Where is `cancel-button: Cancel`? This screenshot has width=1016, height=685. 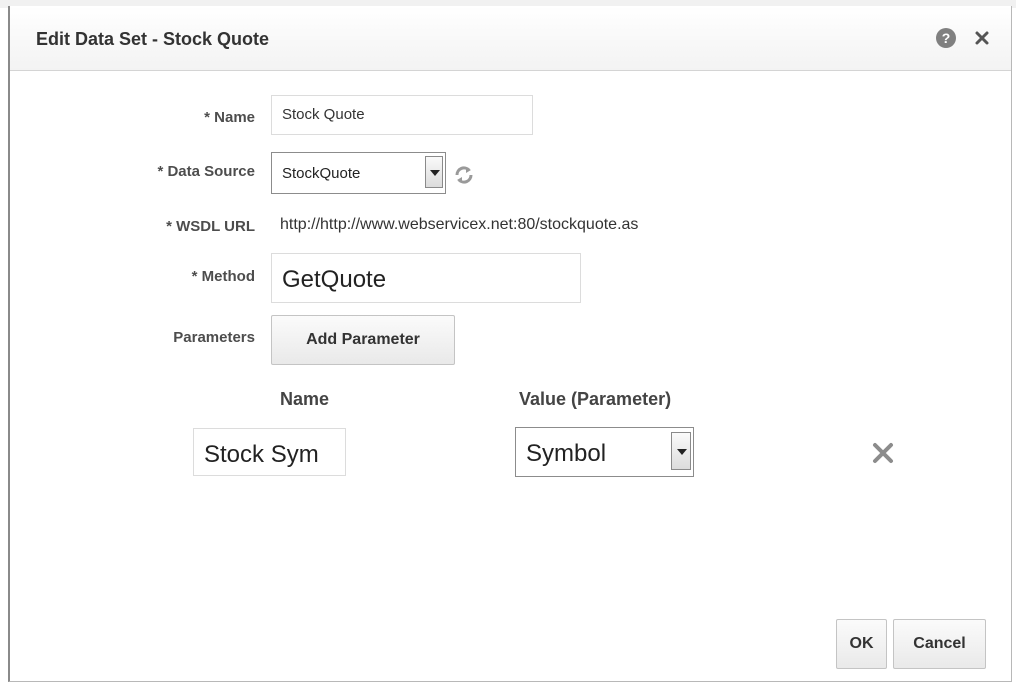
cancel-button: Cancel is located at coordinates (939, 644).